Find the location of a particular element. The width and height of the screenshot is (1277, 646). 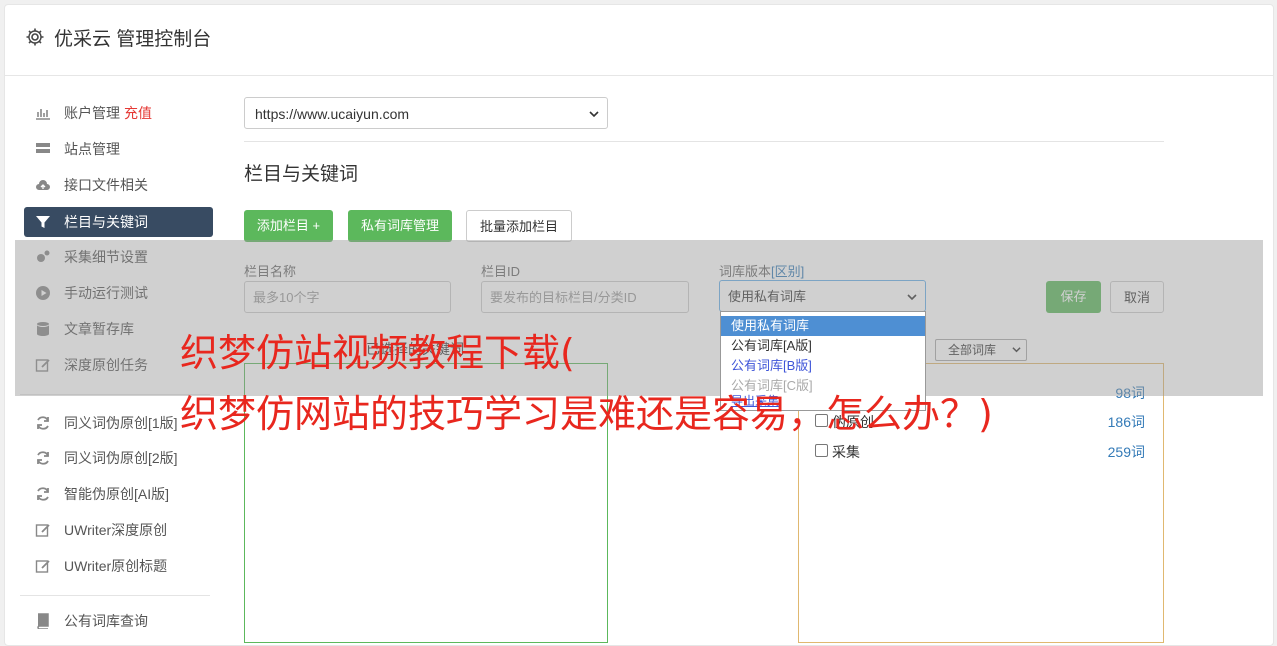

sidebar-item-label: 栏目与关键词 is located at coordinates (106, 222).